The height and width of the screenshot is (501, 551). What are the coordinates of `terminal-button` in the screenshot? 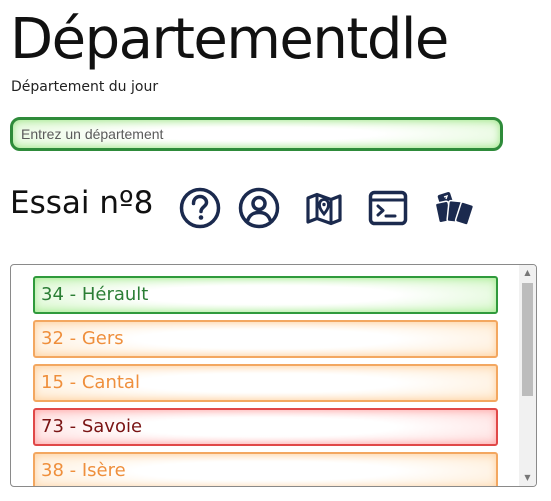 It's located at (388, 208).